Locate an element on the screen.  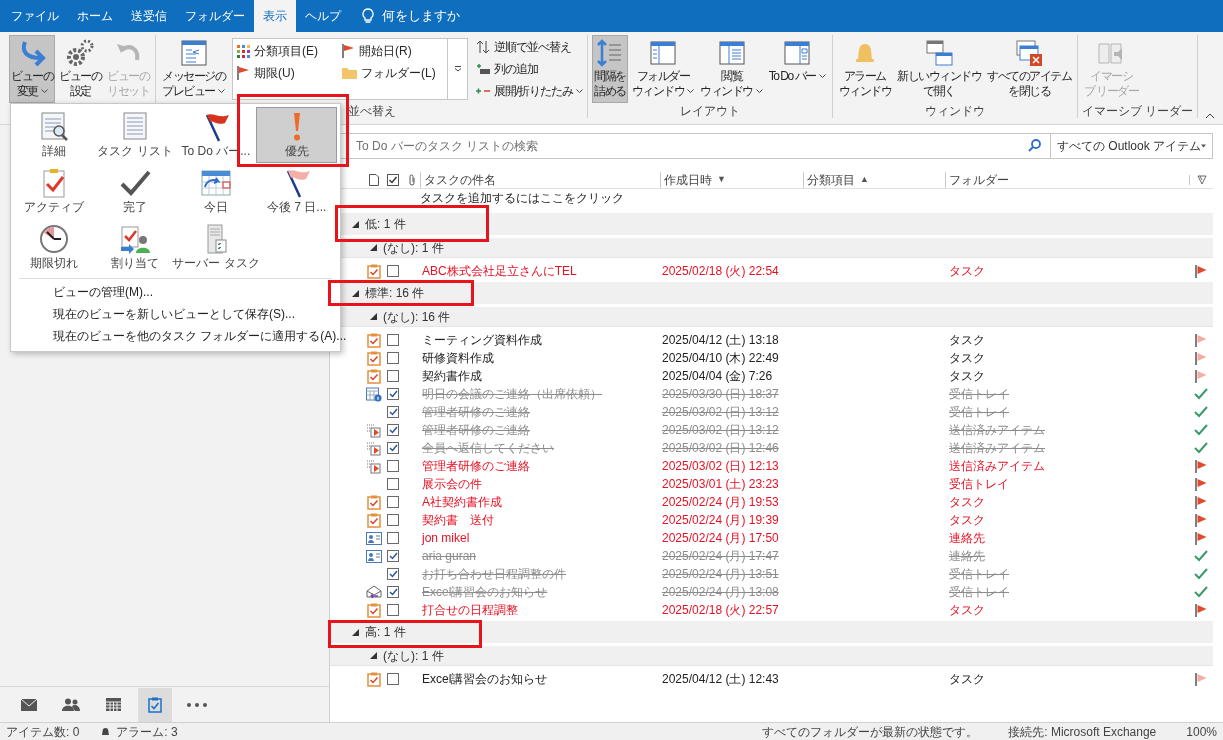
search-icon is located at coordinates (1034, 145).